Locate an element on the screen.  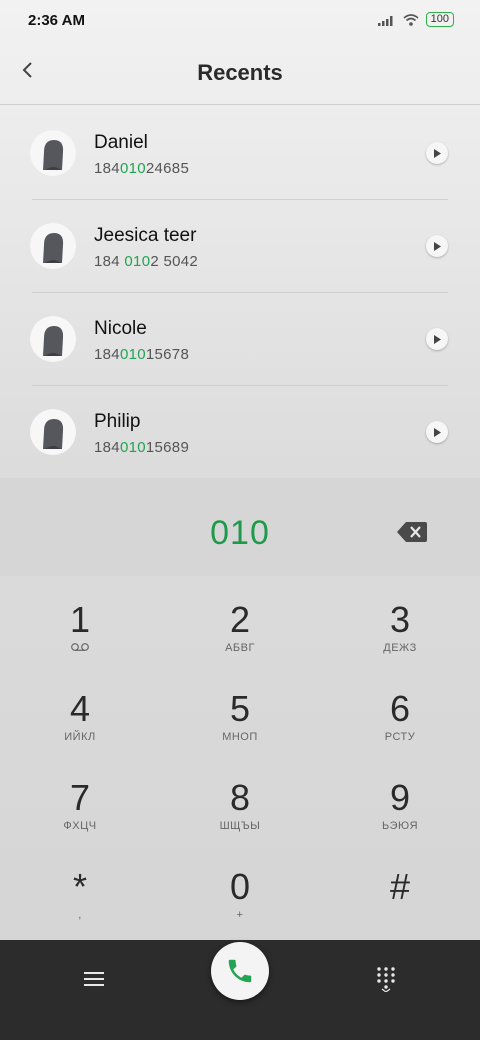
key-6: 6 РСТУ is located at coordinates (400, 713).